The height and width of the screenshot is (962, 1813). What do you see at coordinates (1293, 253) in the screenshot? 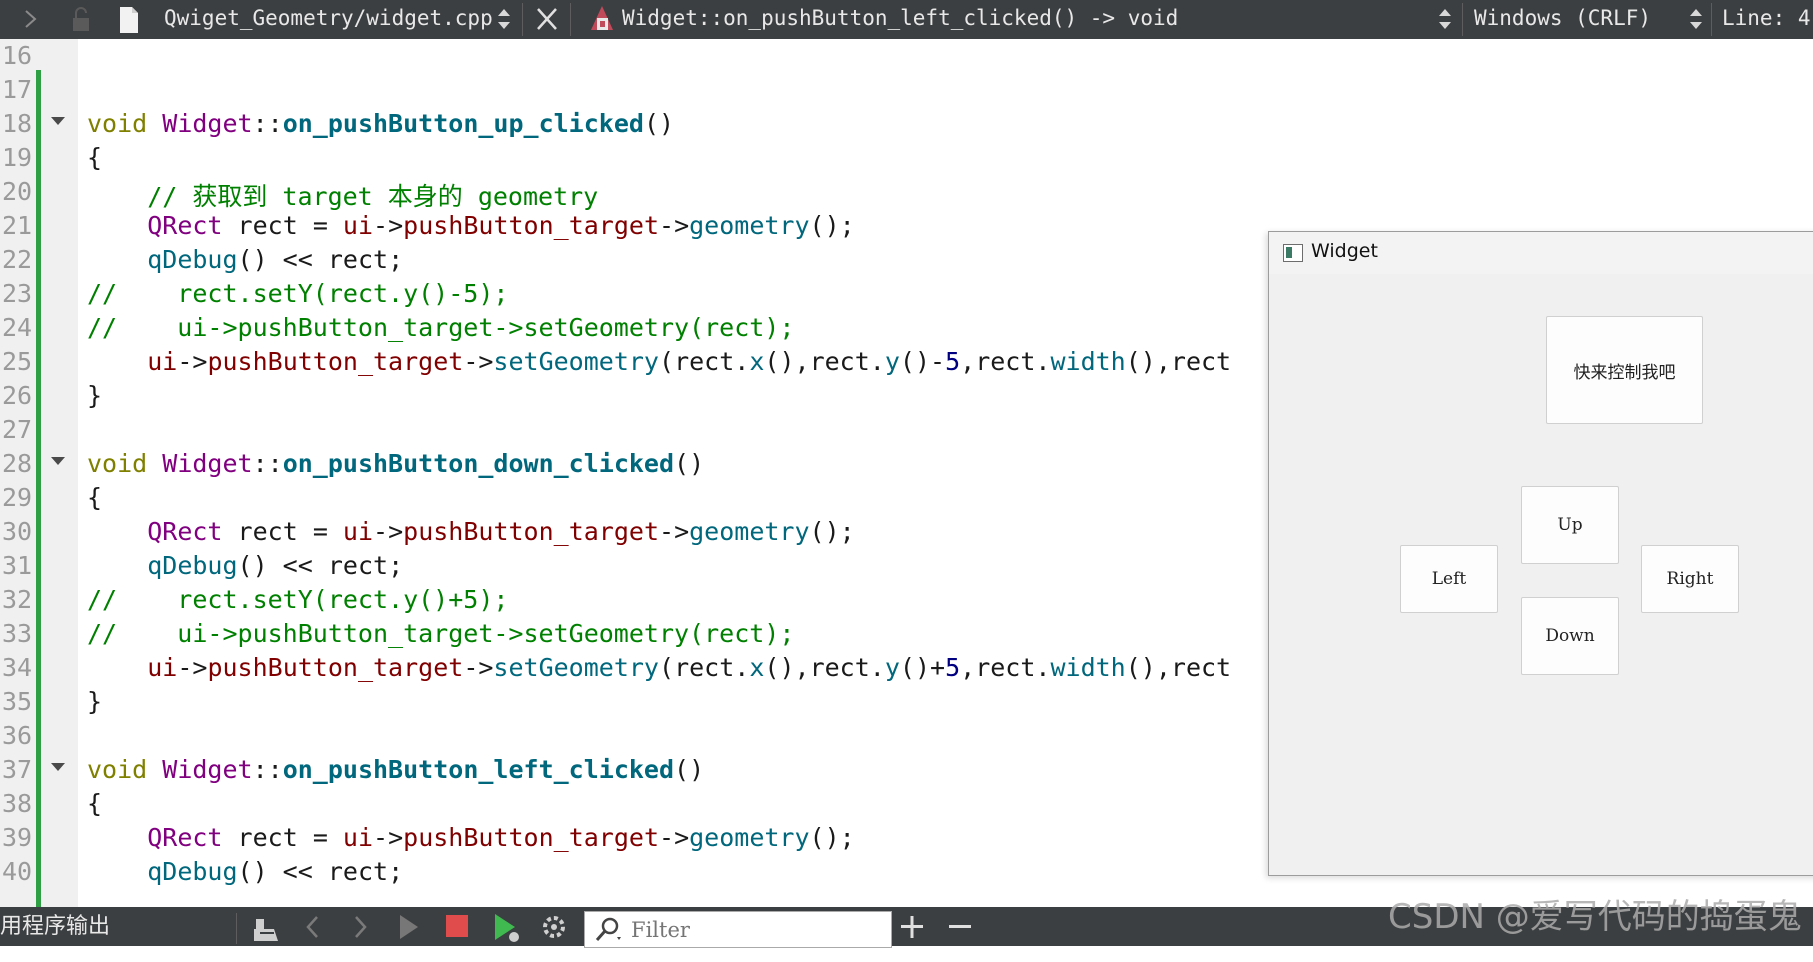
I see `window-app-icon` at bounding box center [1293, 253].